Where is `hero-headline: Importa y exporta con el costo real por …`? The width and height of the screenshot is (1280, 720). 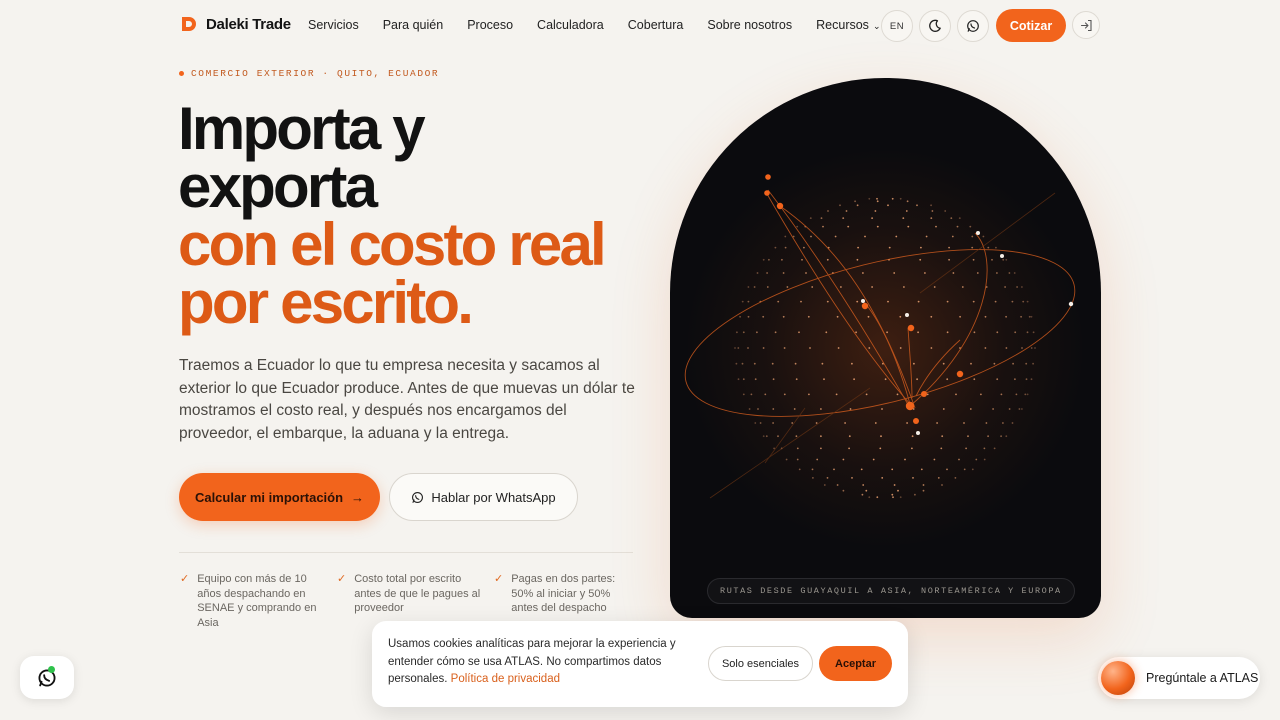 hero-headline: Importa y exporta con el costo real por … is located at coordinates (392, 215).